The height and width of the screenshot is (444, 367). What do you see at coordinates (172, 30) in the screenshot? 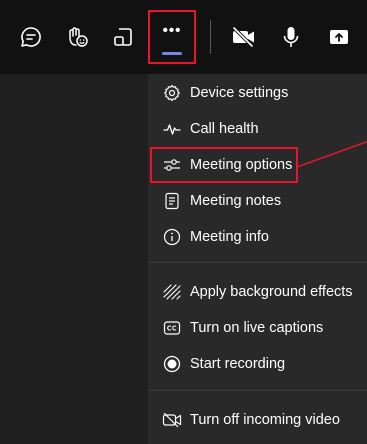
I see `more-options-icon: •••` at bounding box center [172, 30].